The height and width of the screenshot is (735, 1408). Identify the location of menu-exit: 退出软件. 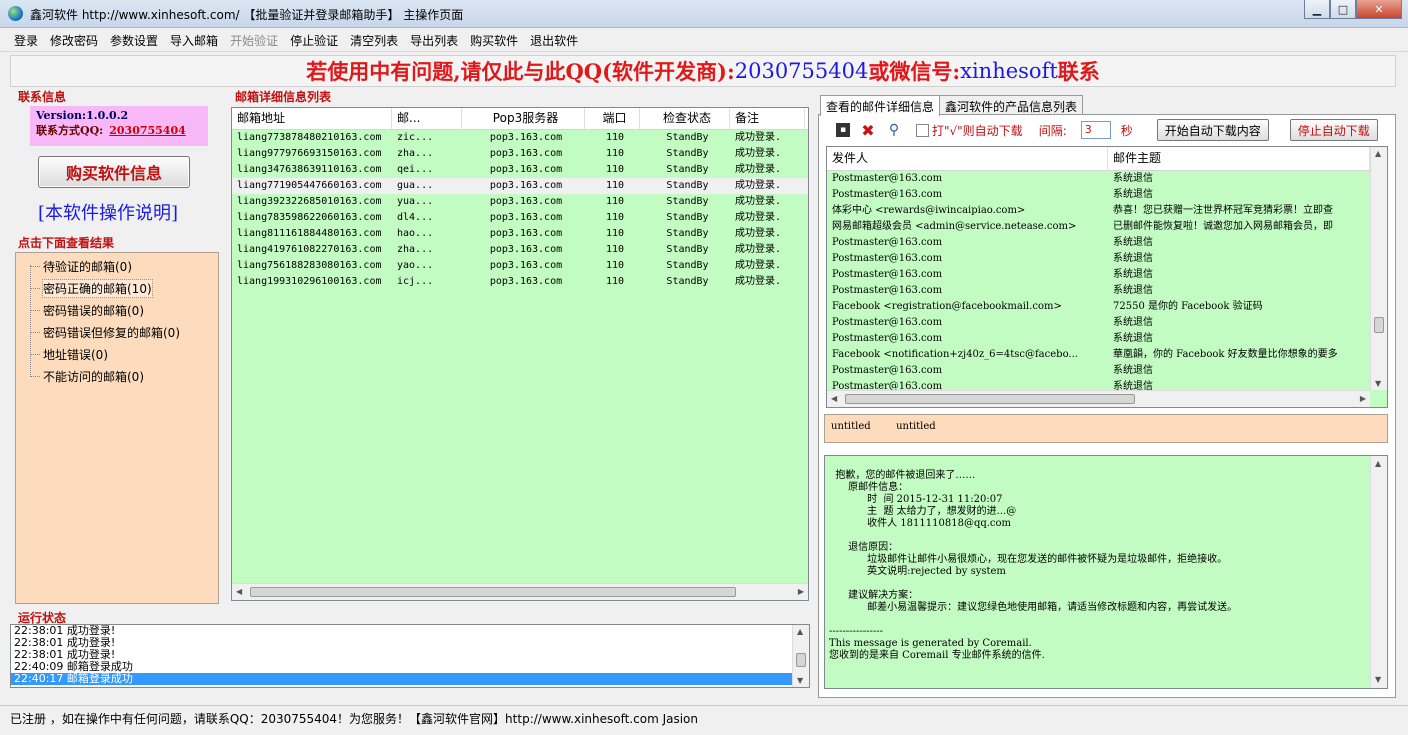
(554, 40).